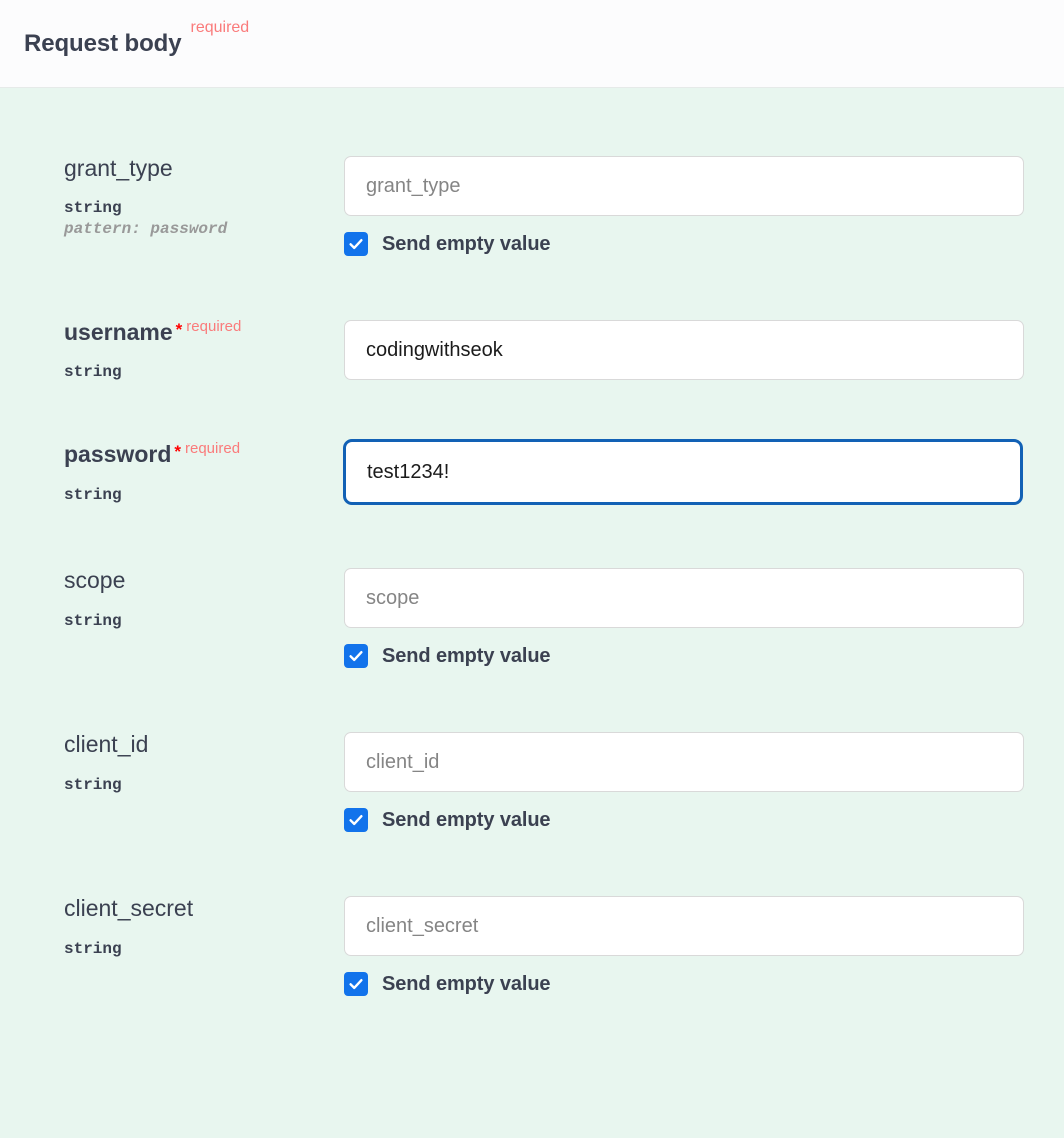 Image resolution: width=1064 pixels, height=1138 pixels. I want to click on input-scope, so click(684, 598).